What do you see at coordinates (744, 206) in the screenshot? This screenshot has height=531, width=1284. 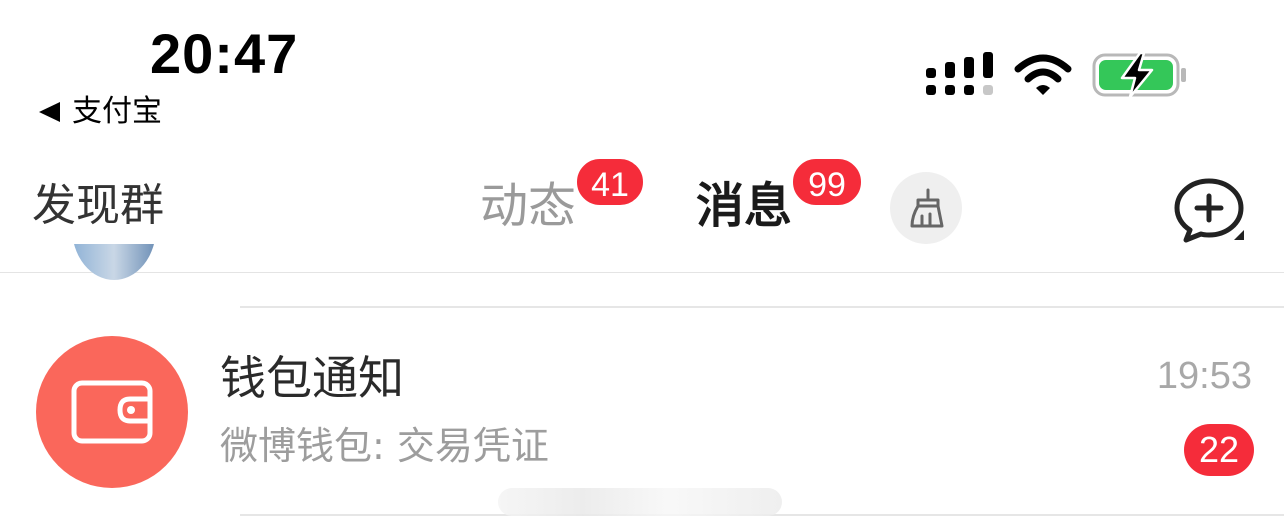 I see `tab-messages: 消息` at bounding box center [744, 206].